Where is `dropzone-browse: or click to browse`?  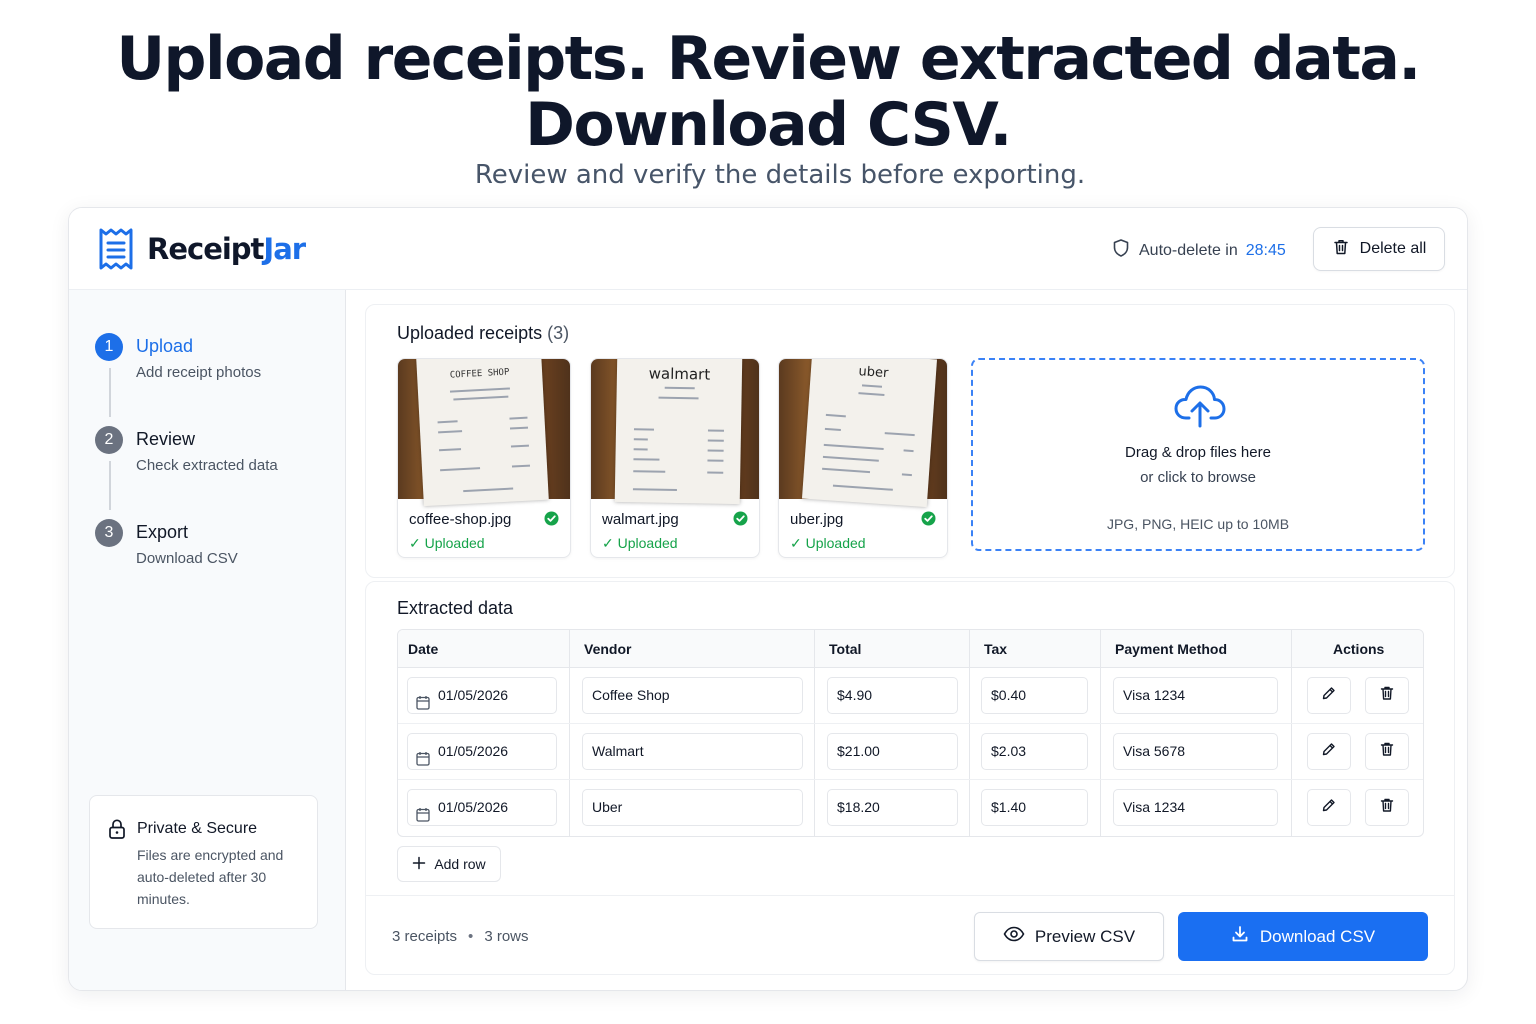 dropzone-browse: or click to browse is located at coordinates (1198, 477).